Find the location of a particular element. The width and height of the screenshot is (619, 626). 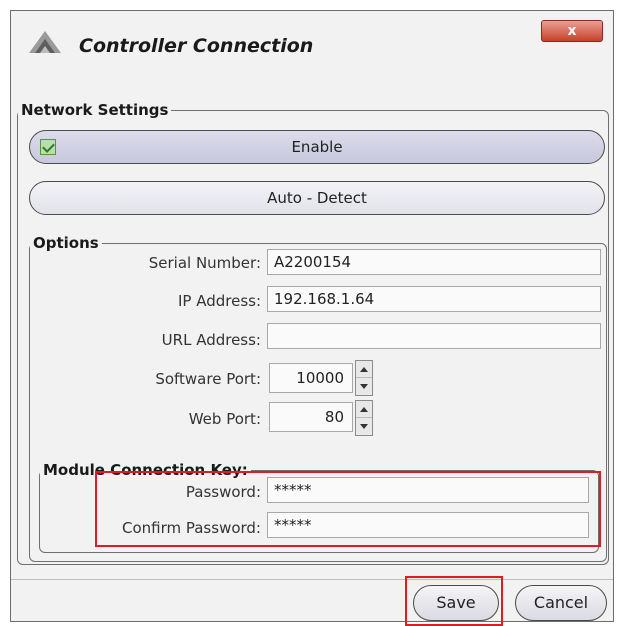

footer-divider is located at coordinates (312, 579).